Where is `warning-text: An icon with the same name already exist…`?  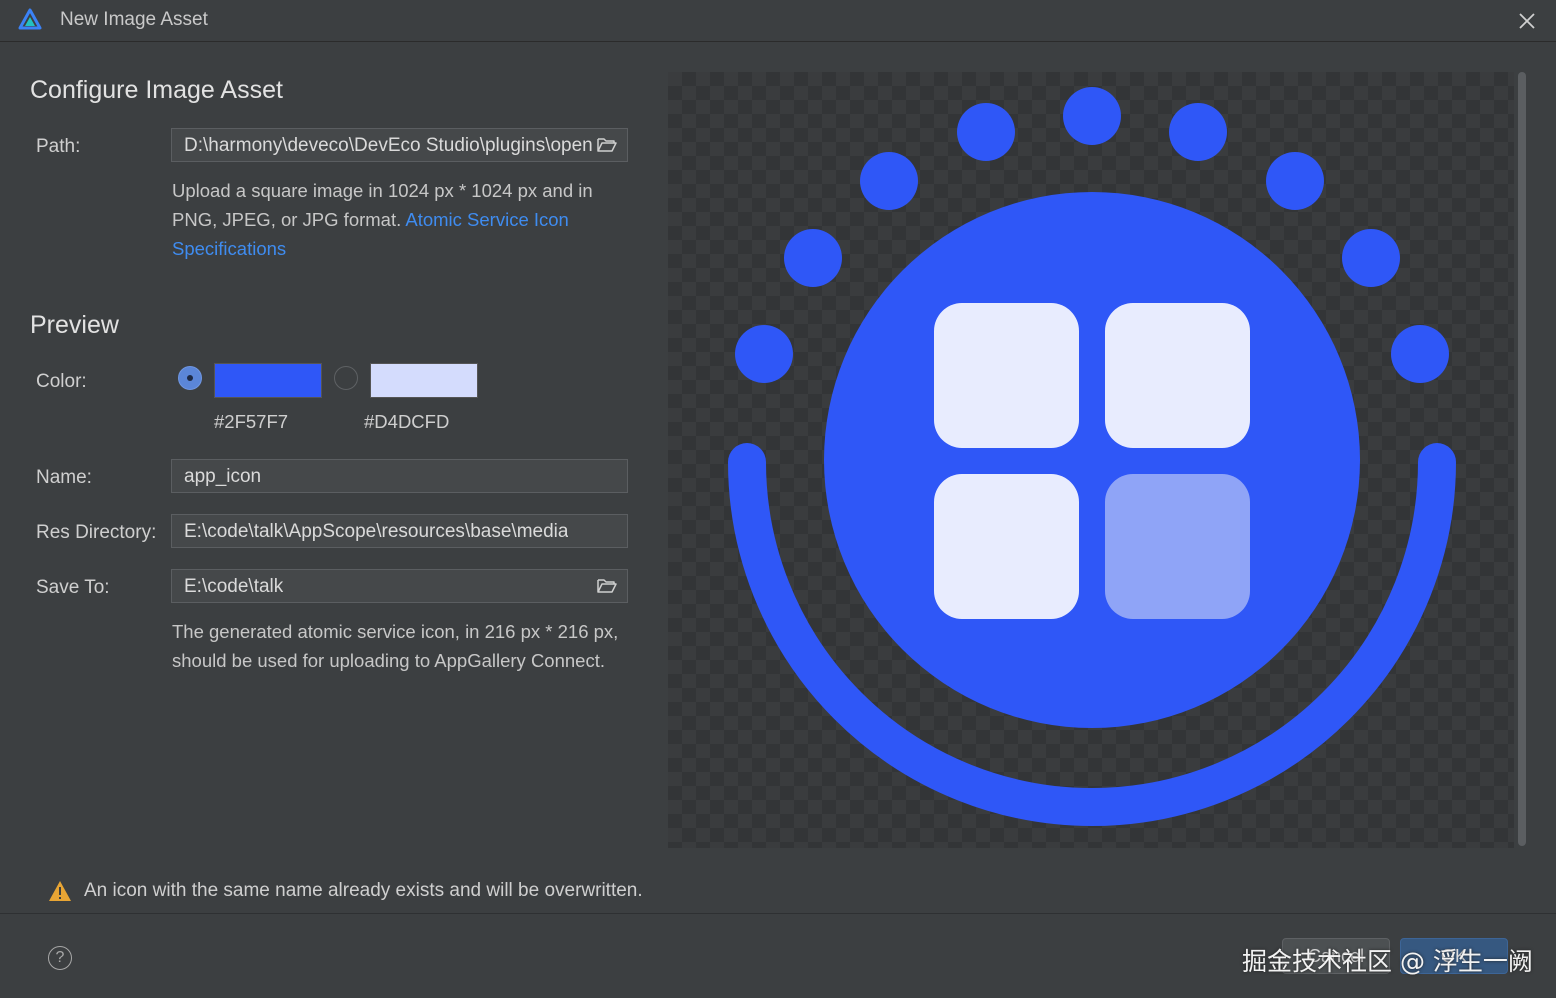 warning-text: An icon with the same name already exist… is located at coordinates (363, 890).